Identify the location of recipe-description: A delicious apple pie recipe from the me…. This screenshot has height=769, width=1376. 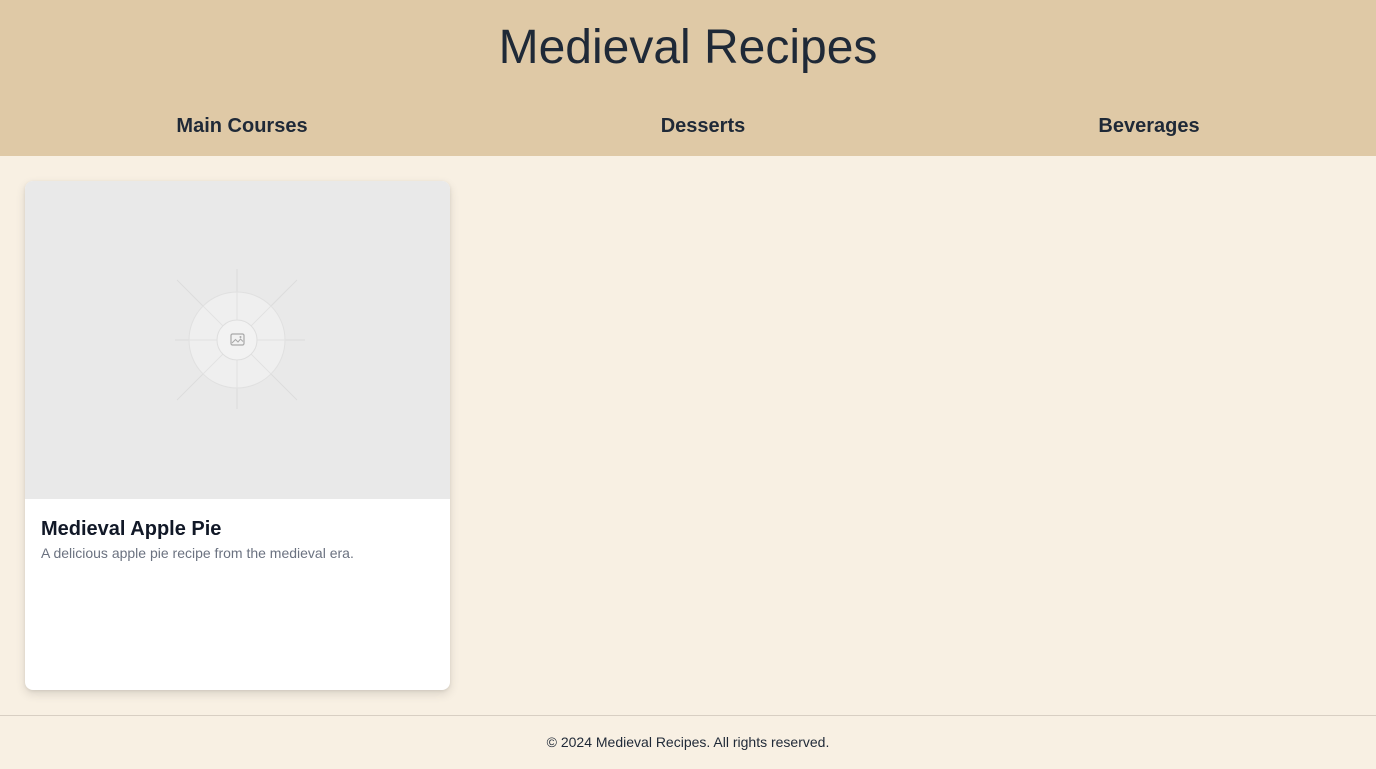
(197, 553).